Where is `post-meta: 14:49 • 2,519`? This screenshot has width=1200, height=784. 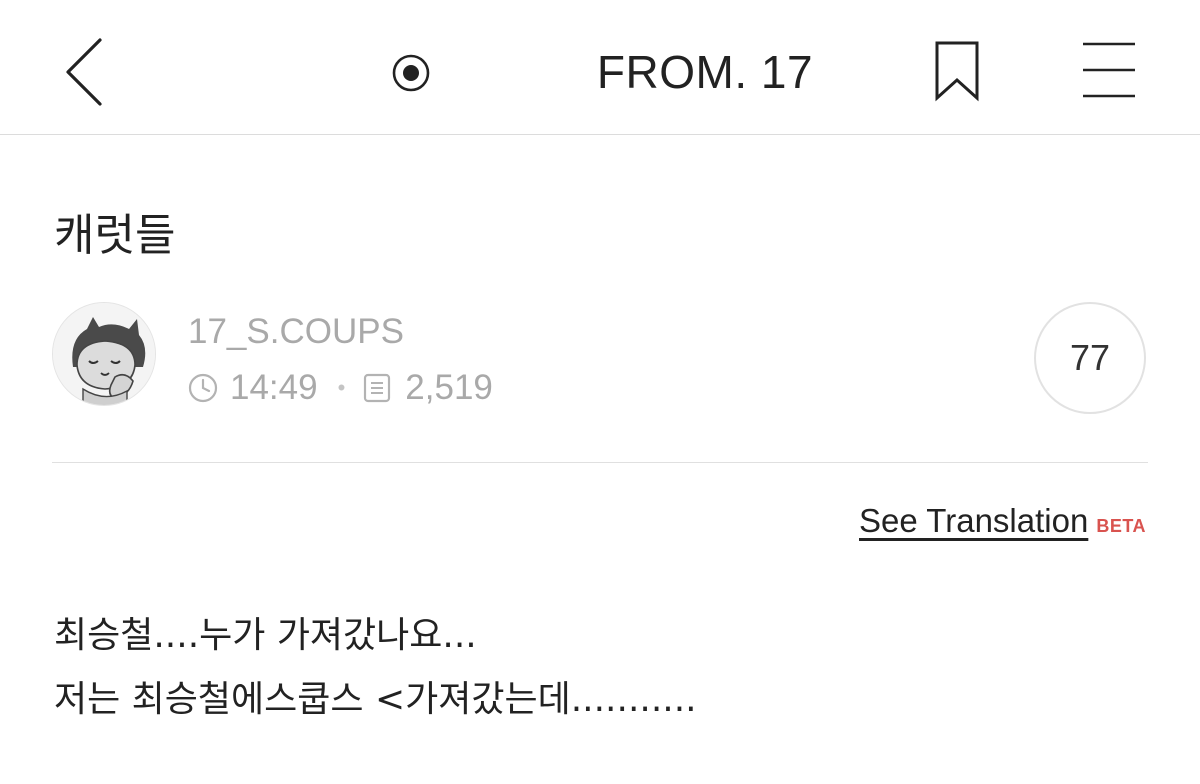 post-meta: 14:49 • 2,519 is located at coordinates (340, 388).